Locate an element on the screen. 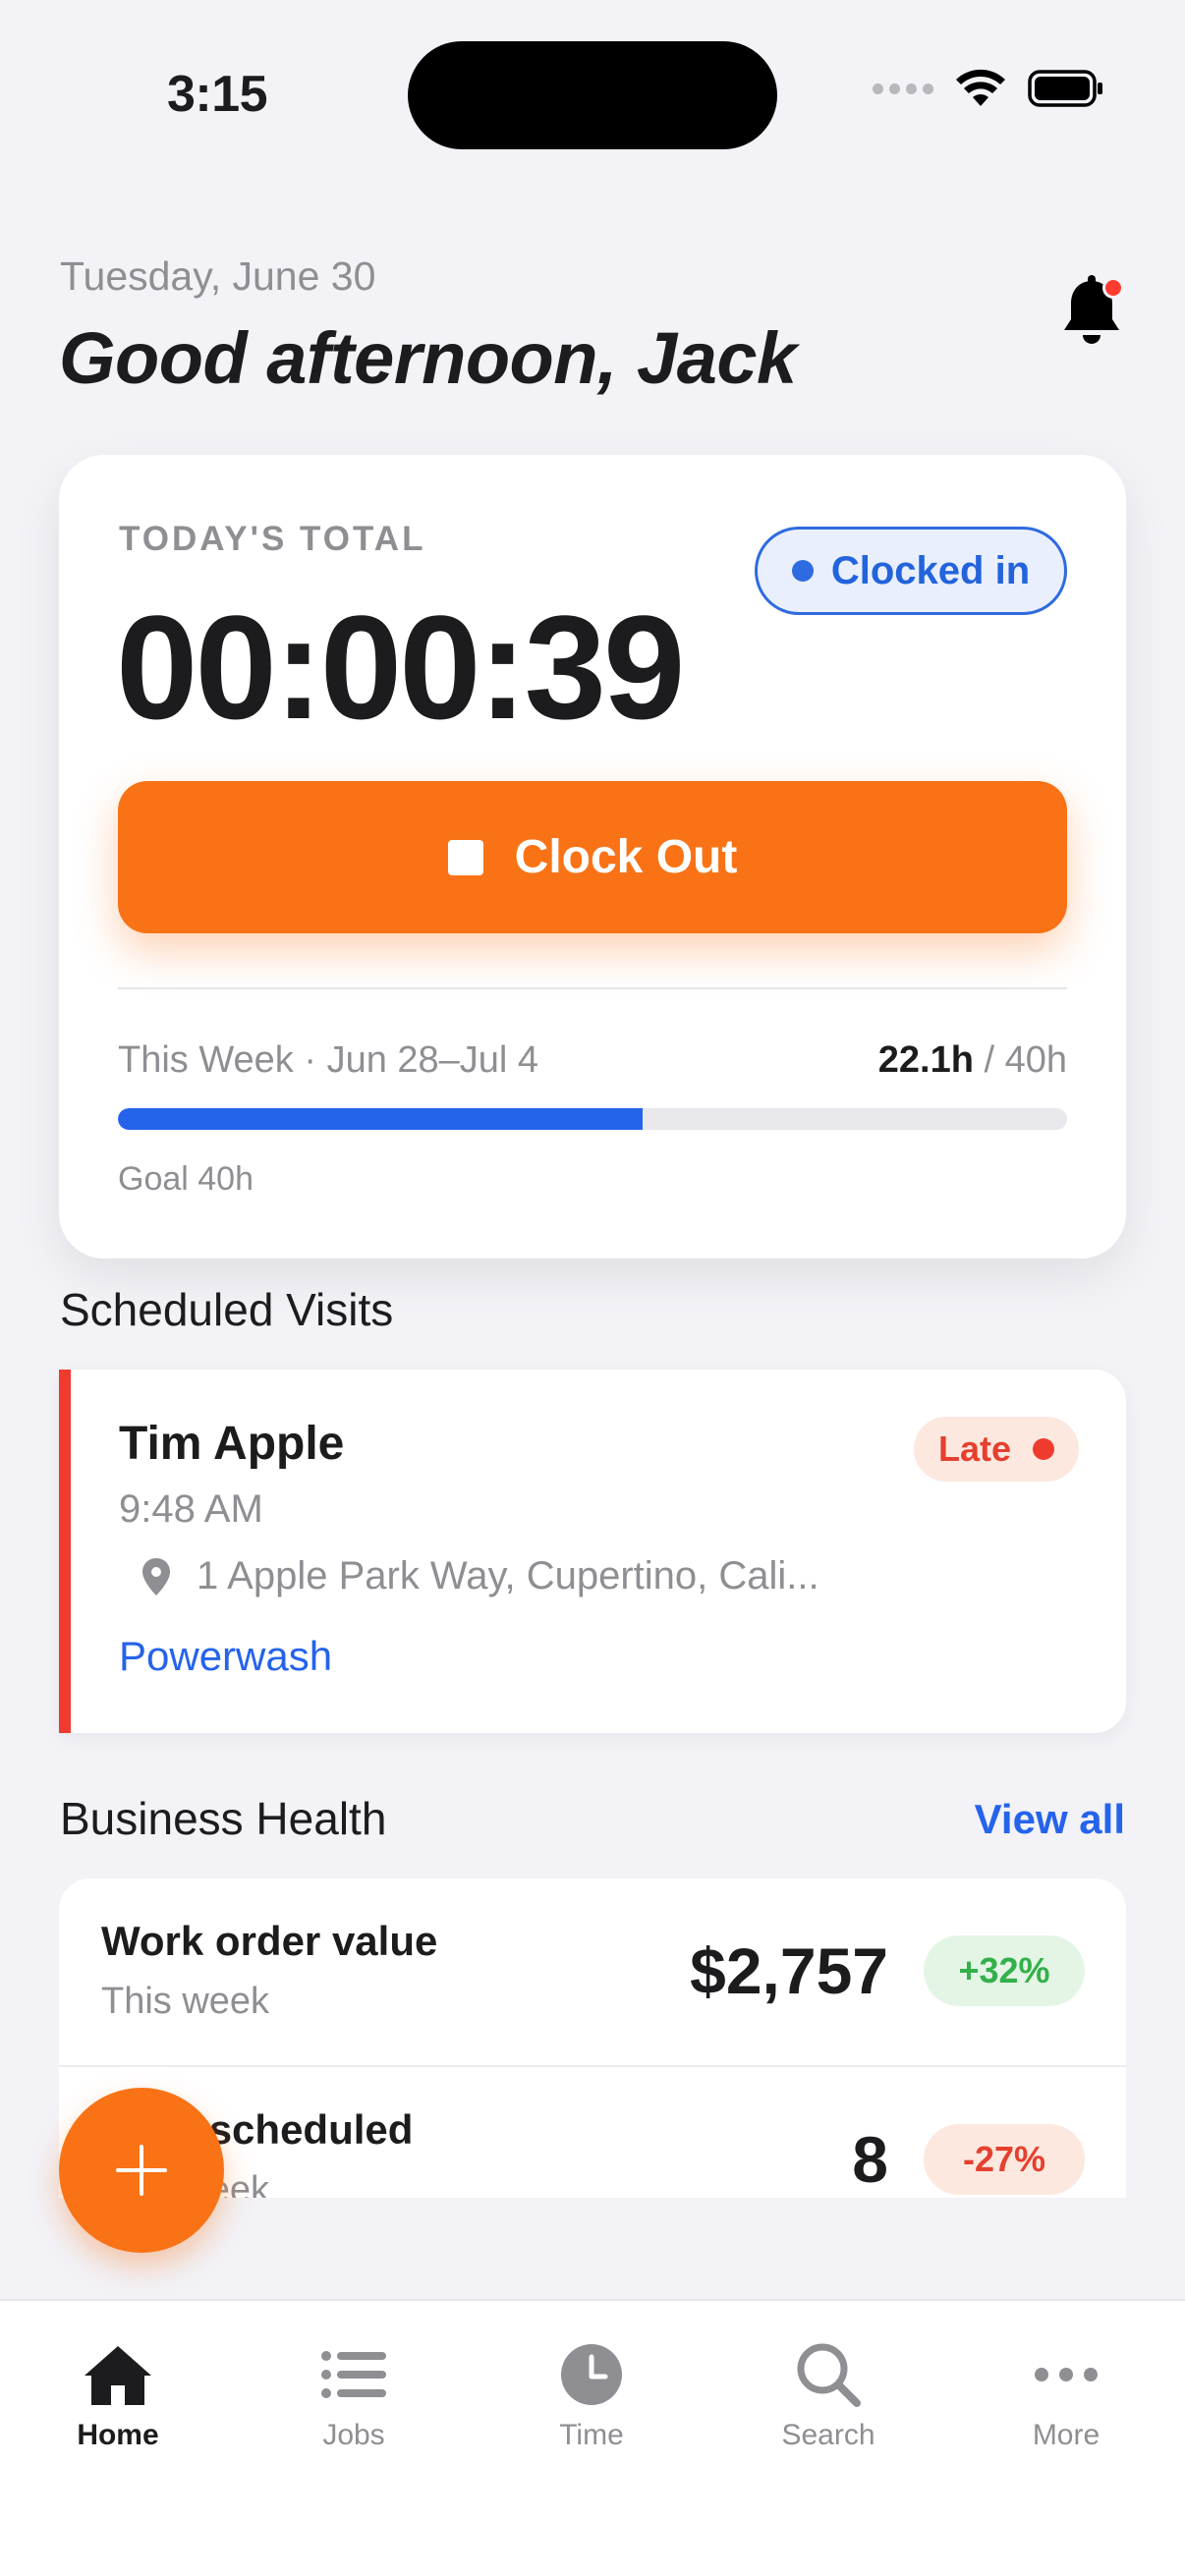  battery-icon is located at coordinates (1065, 88).